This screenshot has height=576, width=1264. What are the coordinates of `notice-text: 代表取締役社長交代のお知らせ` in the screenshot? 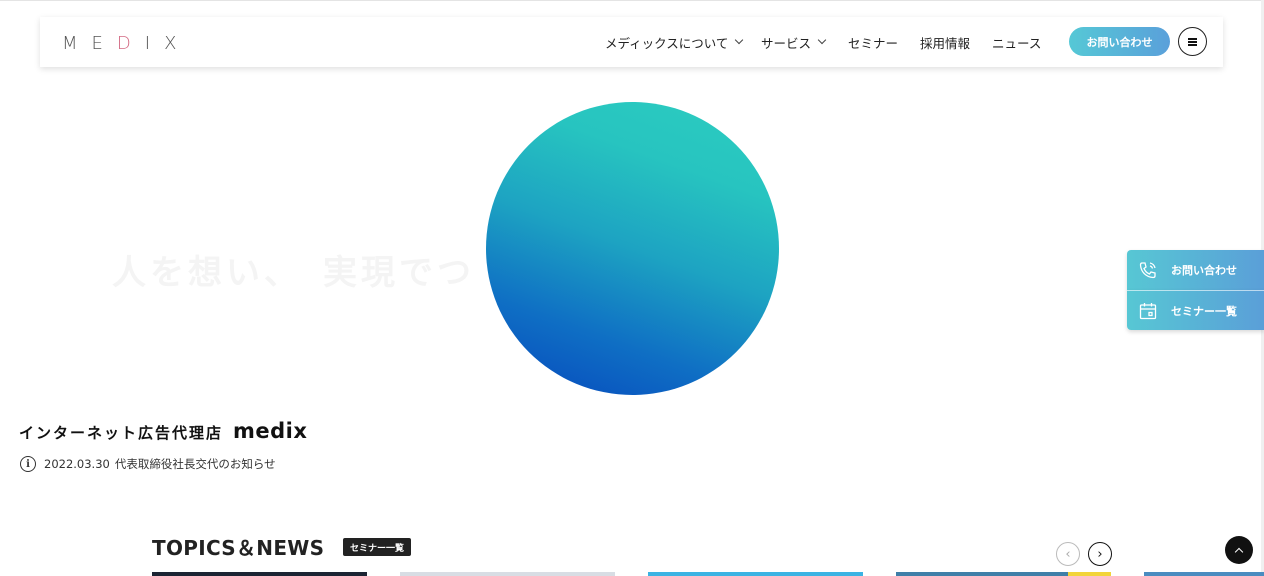 It's located at (195, 464).